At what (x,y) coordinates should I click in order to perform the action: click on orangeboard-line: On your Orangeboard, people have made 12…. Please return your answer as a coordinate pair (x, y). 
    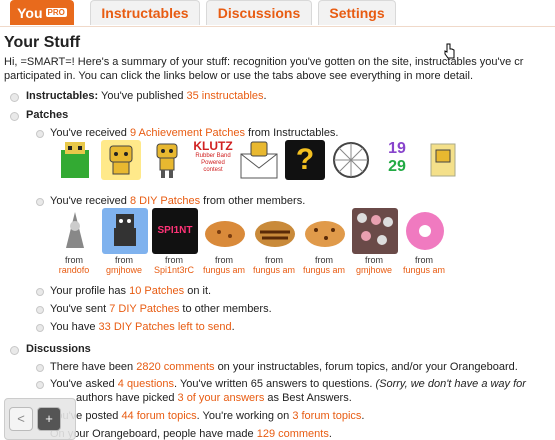
    Looking at the image, I should click on (191, 434).